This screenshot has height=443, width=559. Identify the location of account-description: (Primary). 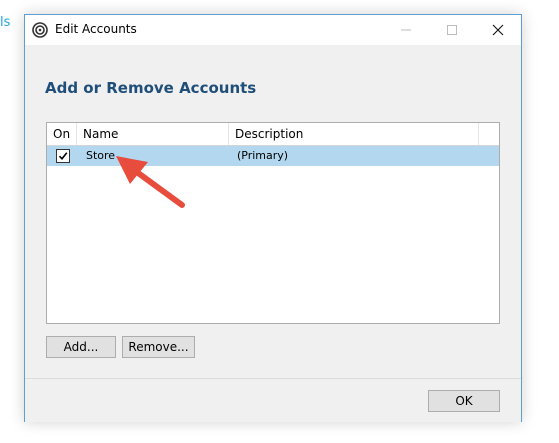
(263, 155).